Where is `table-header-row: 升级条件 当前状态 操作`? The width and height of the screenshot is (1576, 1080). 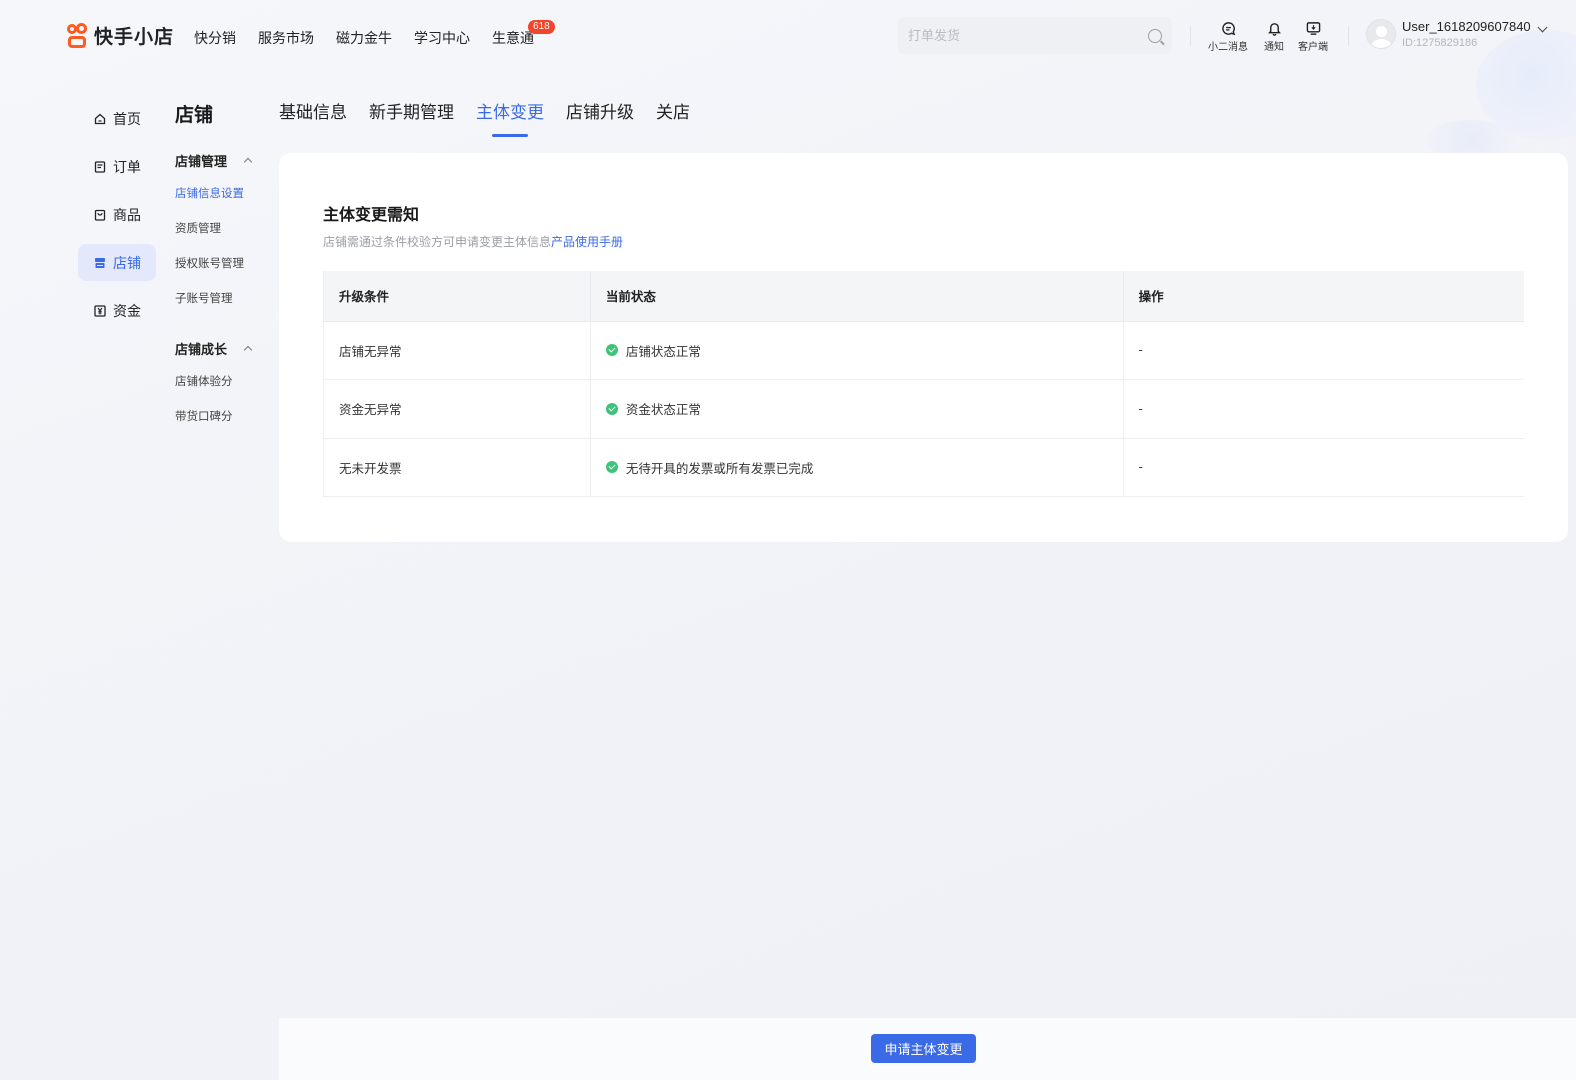
table-header-row: 升级条件 当前状态 操作 is located at coordinates (923, 296).